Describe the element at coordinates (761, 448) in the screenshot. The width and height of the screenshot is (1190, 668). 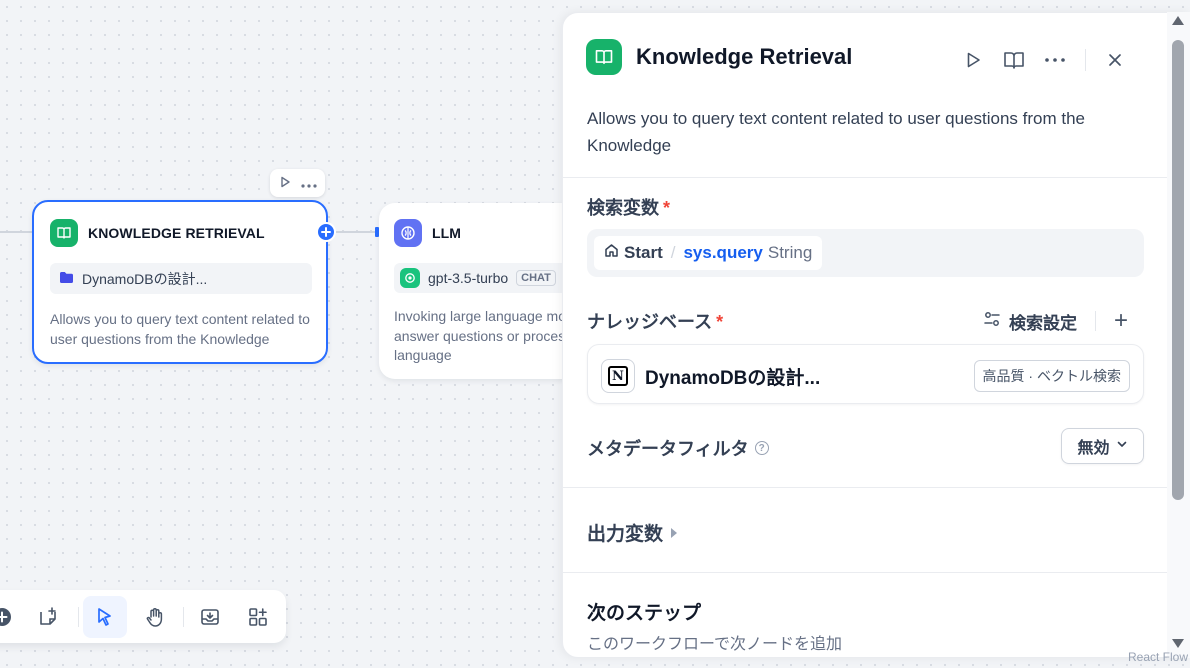
I see `help-icon: ?` at that location.